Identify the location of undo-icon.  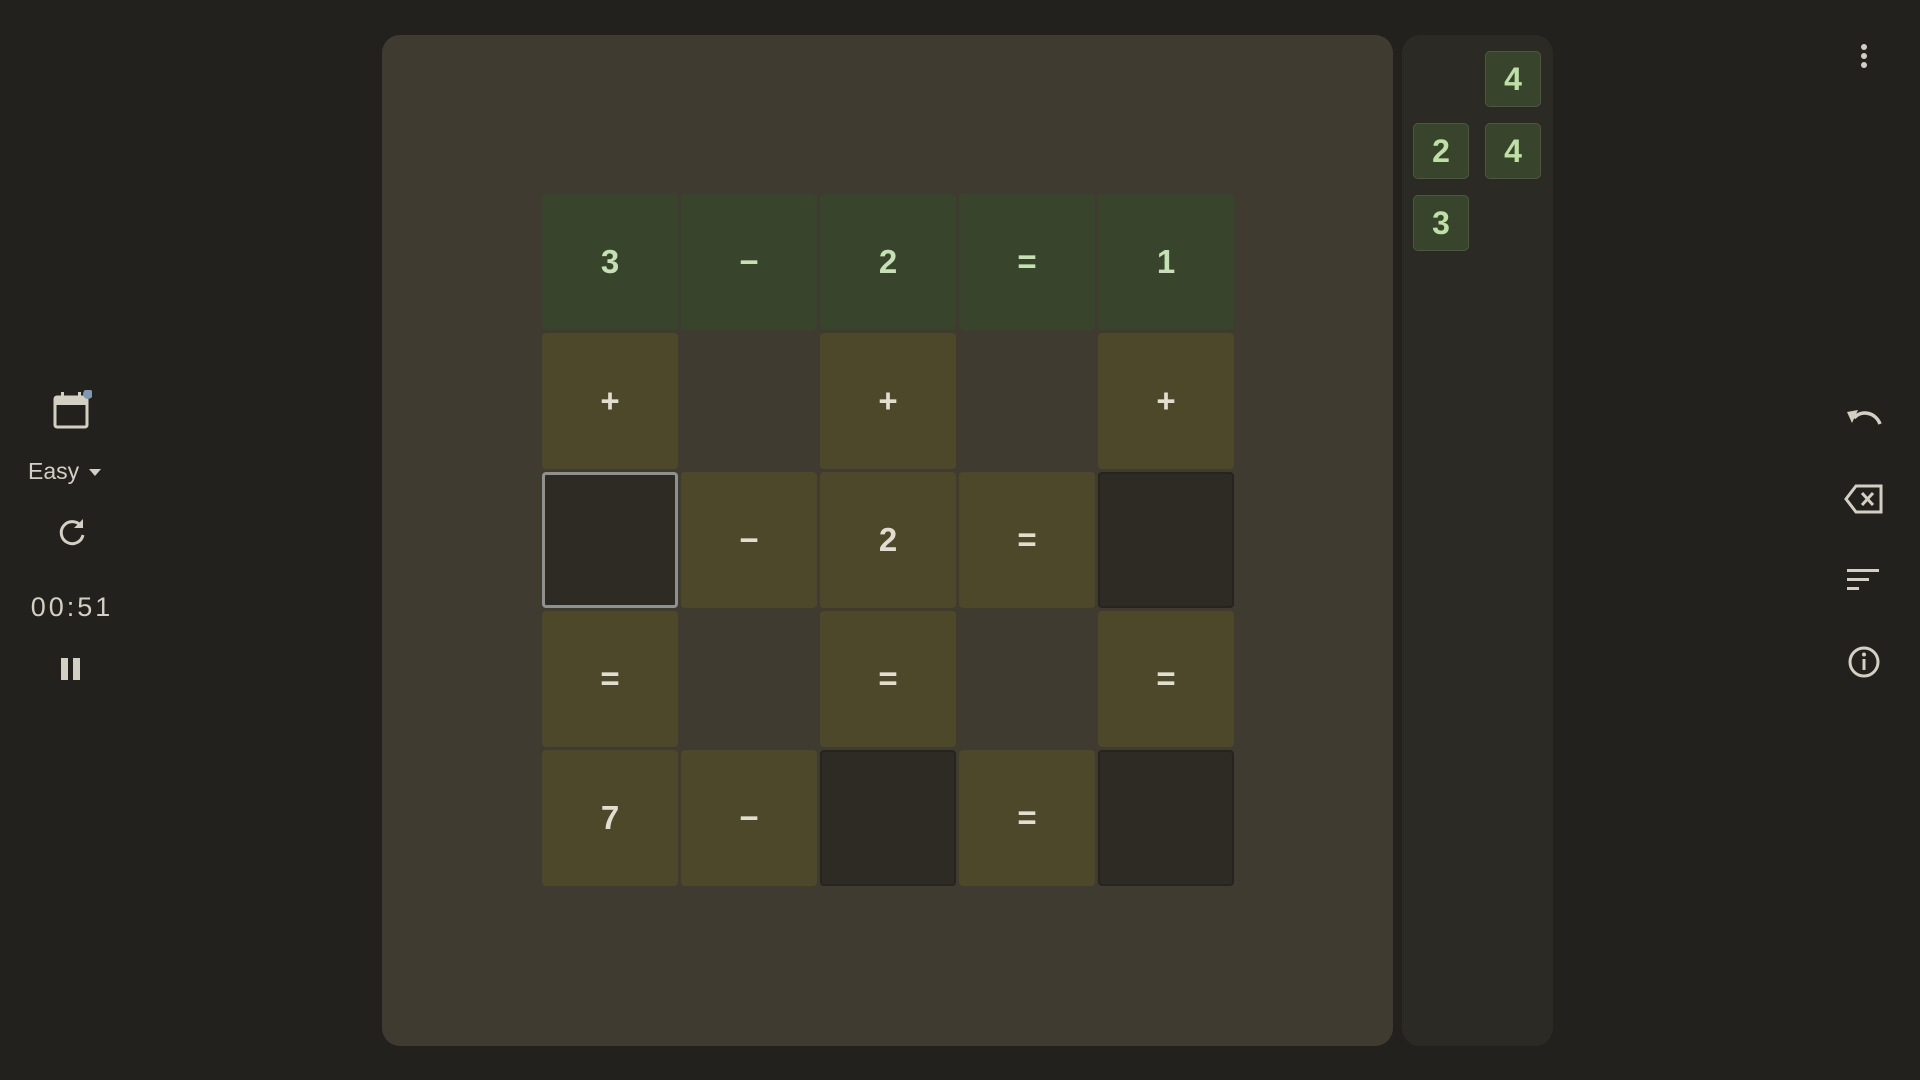
(1864, 423).